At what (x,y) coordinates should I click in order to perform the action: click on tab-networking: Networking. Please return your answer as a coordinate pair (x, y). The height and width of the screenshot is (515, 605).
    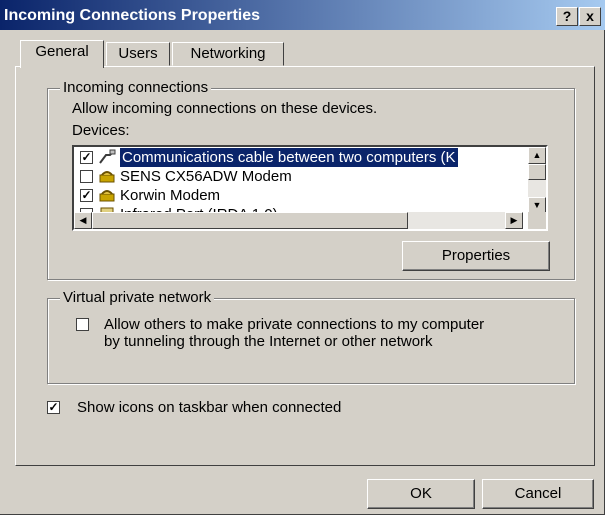
    Looking at the image, I should click on (228, 54).